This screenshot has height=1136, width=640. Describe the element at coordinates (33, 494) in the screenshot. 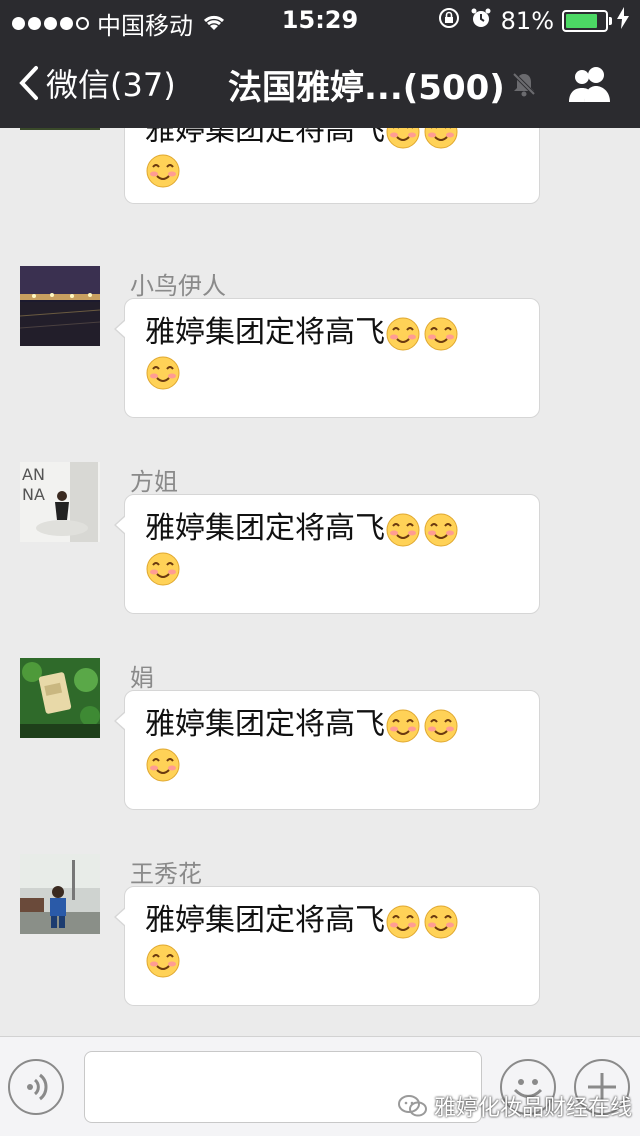

I see `svg-text: NA` at that location.